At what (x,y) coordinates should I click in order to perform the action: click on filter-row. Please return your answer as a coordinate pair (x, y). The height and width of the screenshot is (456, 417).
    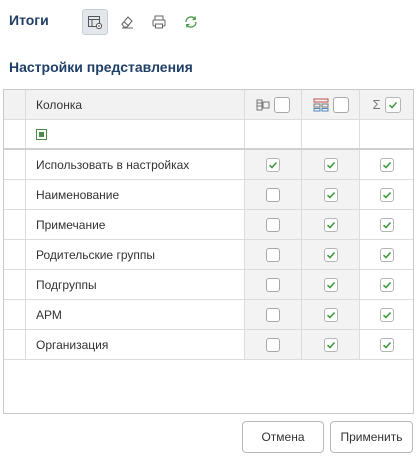
    Looking at the image, I should click on (208, 134).